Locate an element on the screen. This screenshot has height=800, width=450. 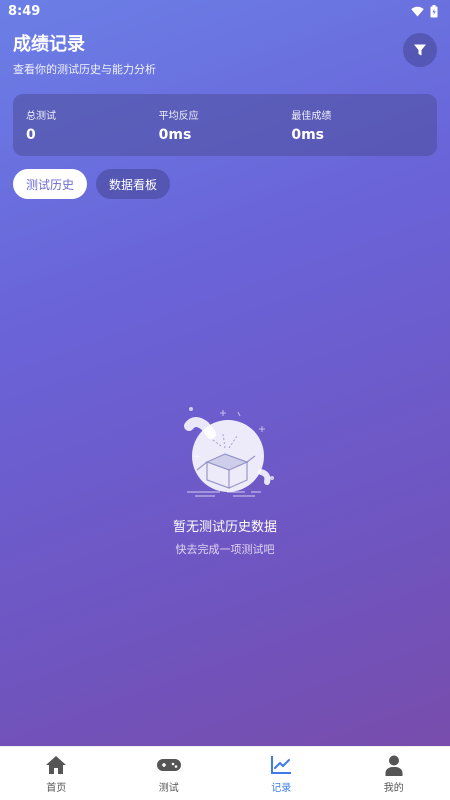
status-icons is located at coordinates (424, 11).